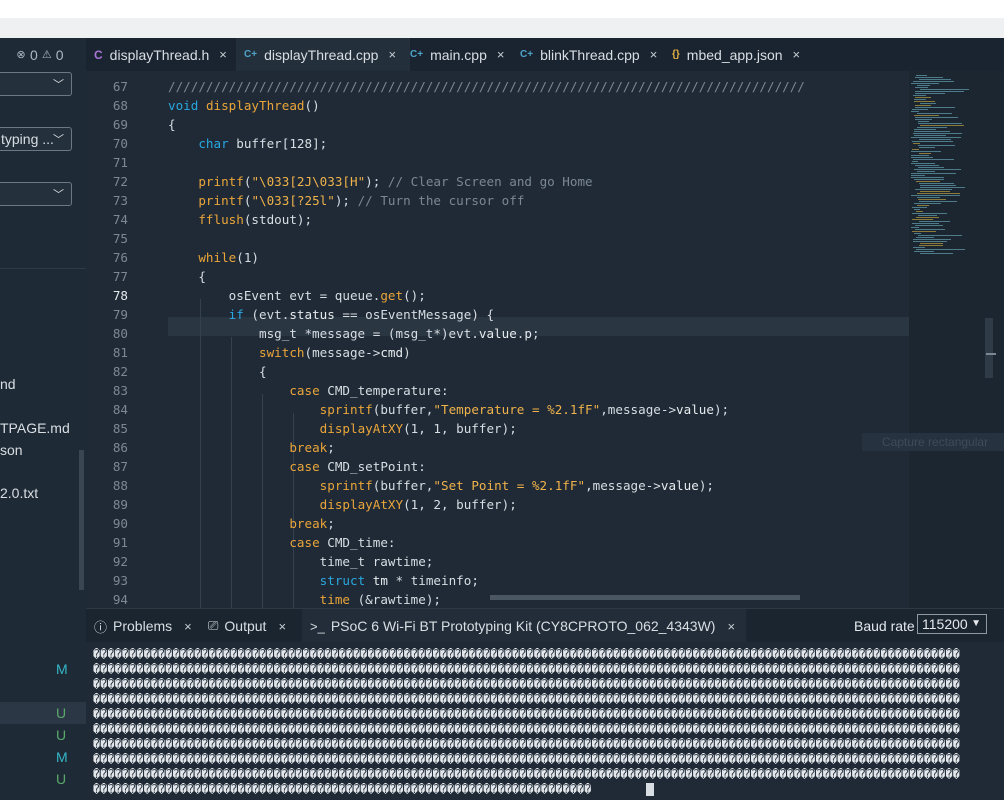 The width and height of the screenshot is (1004, 800). Describe the element at coordinates (98, 54) in the screenshot. I see `c-file-icon: C` at that location.